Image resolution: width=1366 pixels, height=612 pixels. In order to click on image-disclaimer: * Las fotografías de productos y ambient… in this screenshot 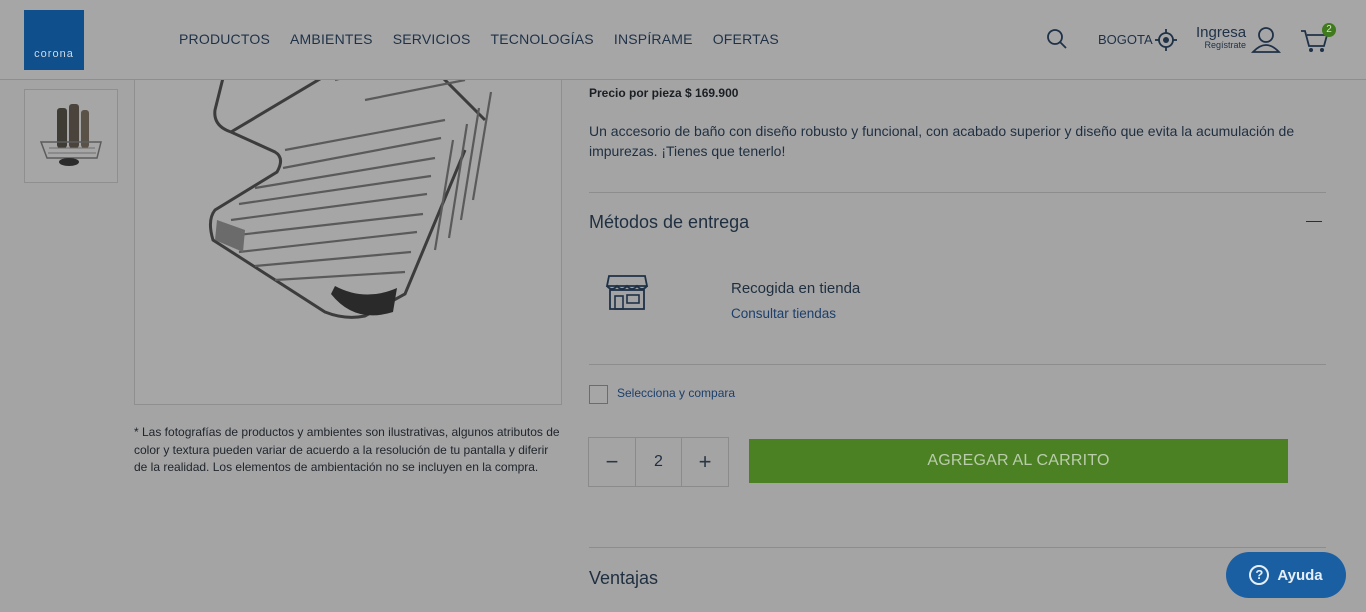, I will do `click(347, 449)`.